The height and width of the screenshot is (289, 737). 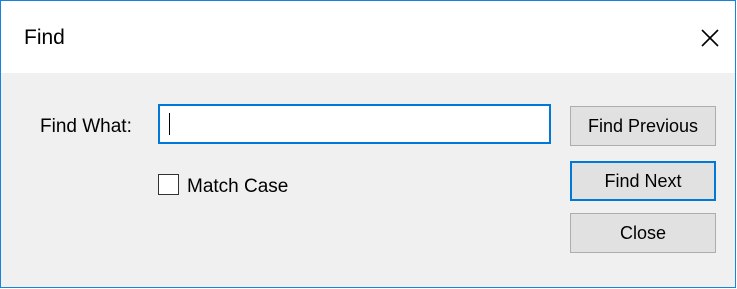 I want to click on match-case-label: Match Case, so click(x=237, y=187).